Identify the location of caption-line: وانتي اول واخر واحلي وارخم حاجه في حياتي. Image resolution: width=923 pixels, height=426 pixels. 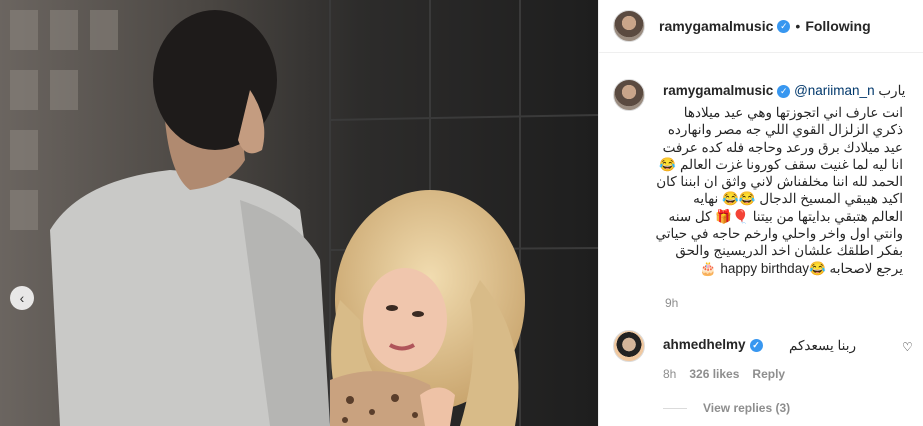
(779, 234).